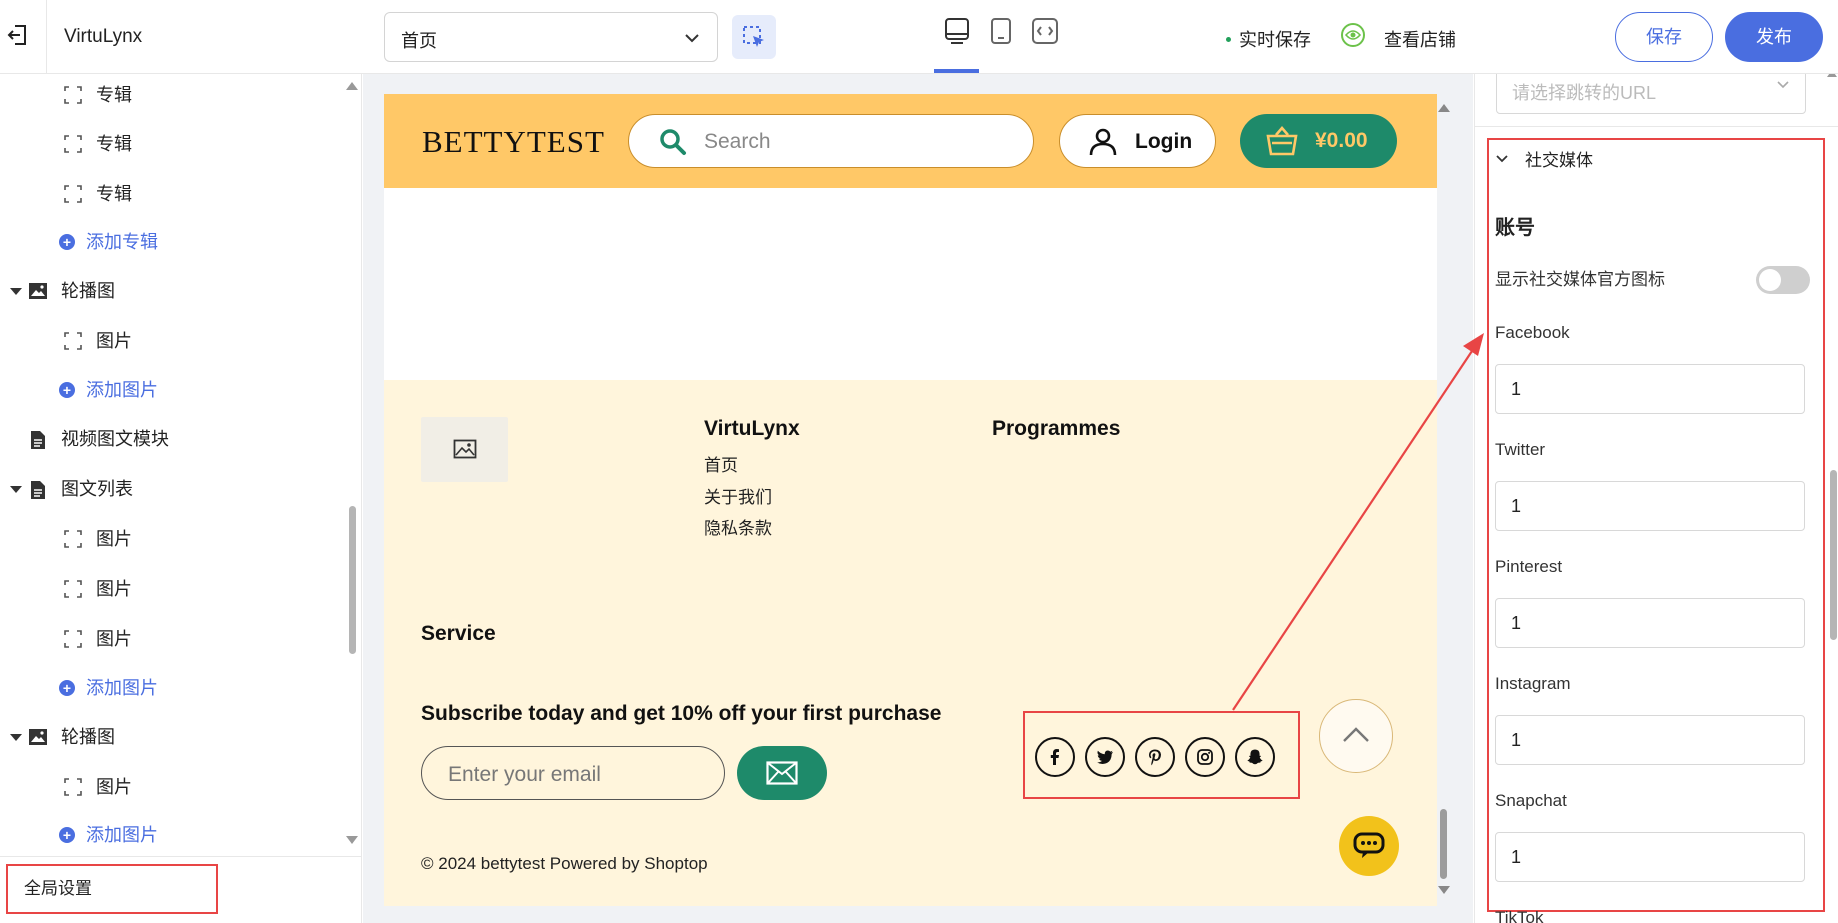  Describe the element at coordinates (1444, 890) in the screenshot. I see `canvas-scroll-down-arrow` at that location.